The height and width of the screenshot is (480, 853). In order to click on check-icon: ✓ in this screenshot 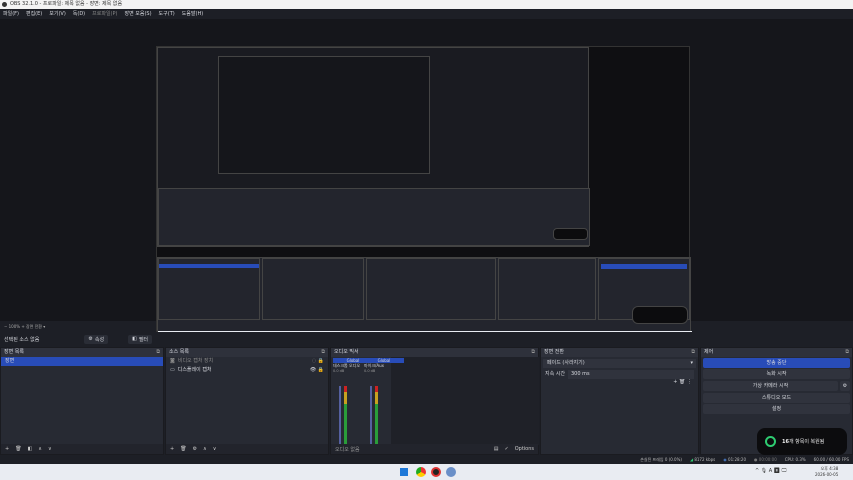, I will do `click(507, 449)`.